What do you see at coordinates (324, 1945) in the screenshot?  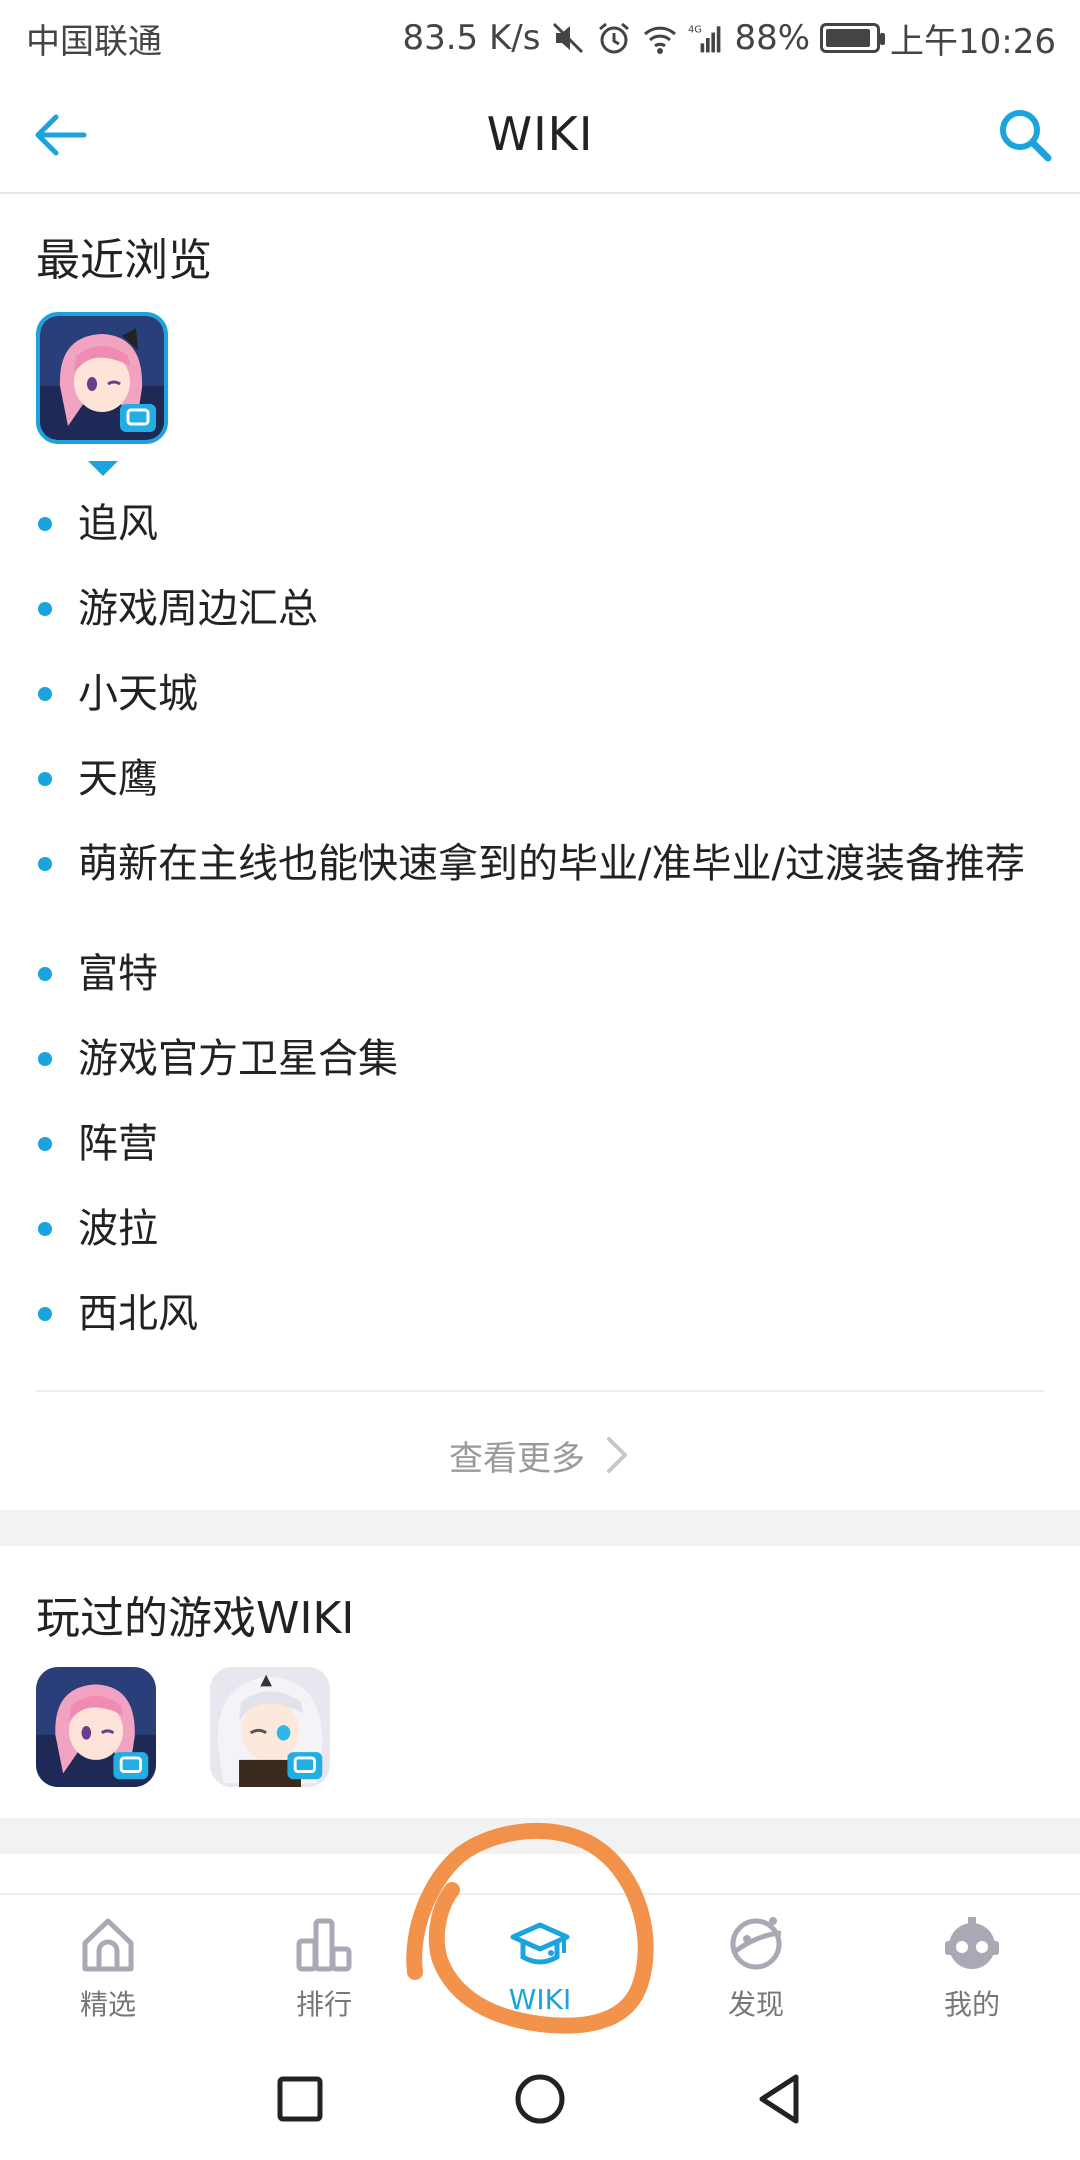 I see `ranking-icon` at bounding box center [324, 1945].